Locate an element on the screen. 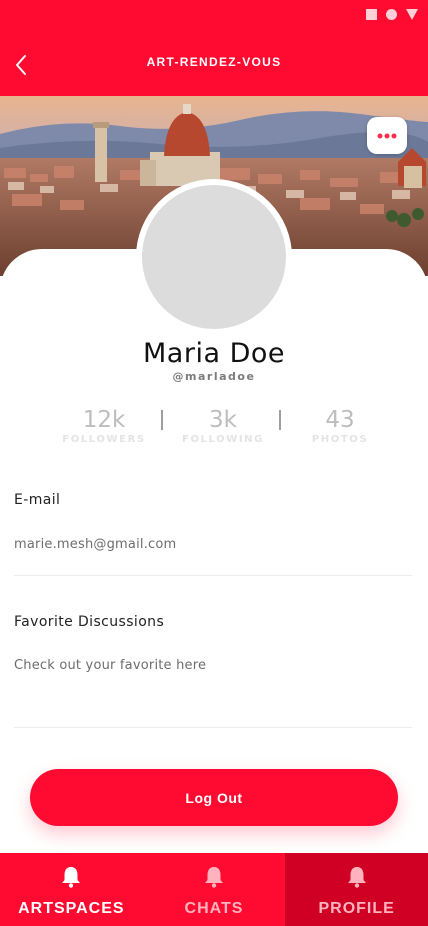 This screenshot has height=926, width=428. avatar-placeholder is located at coordinates (214, 257).